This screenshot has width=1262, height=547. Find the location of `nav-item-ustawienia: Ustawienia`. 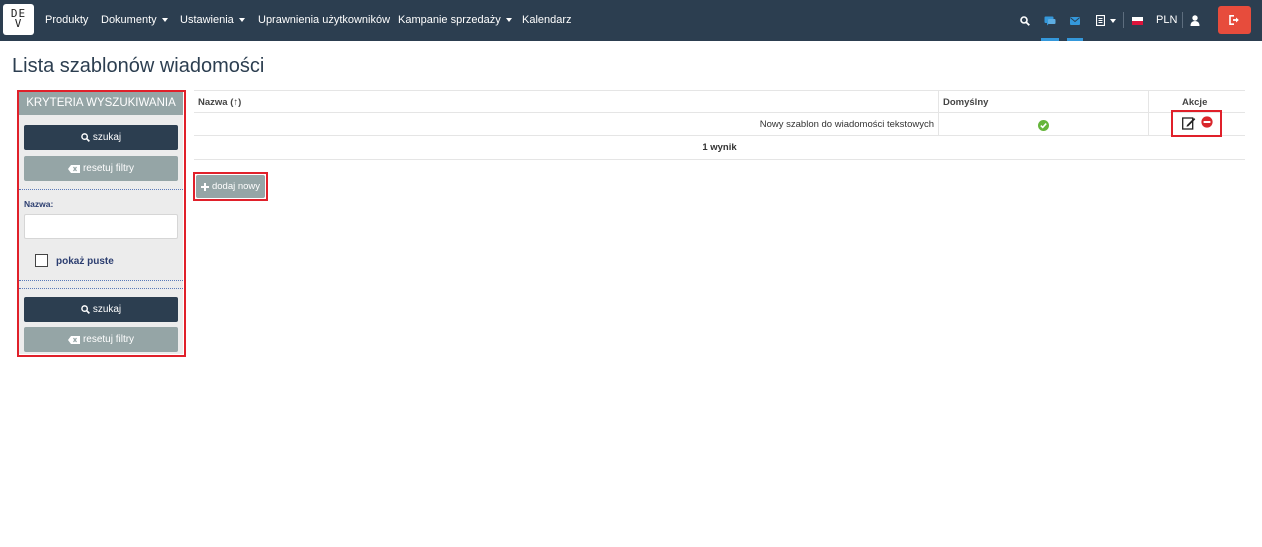

nav-item-ustawienia: Ustawienia is located at coordinates (212, 20).